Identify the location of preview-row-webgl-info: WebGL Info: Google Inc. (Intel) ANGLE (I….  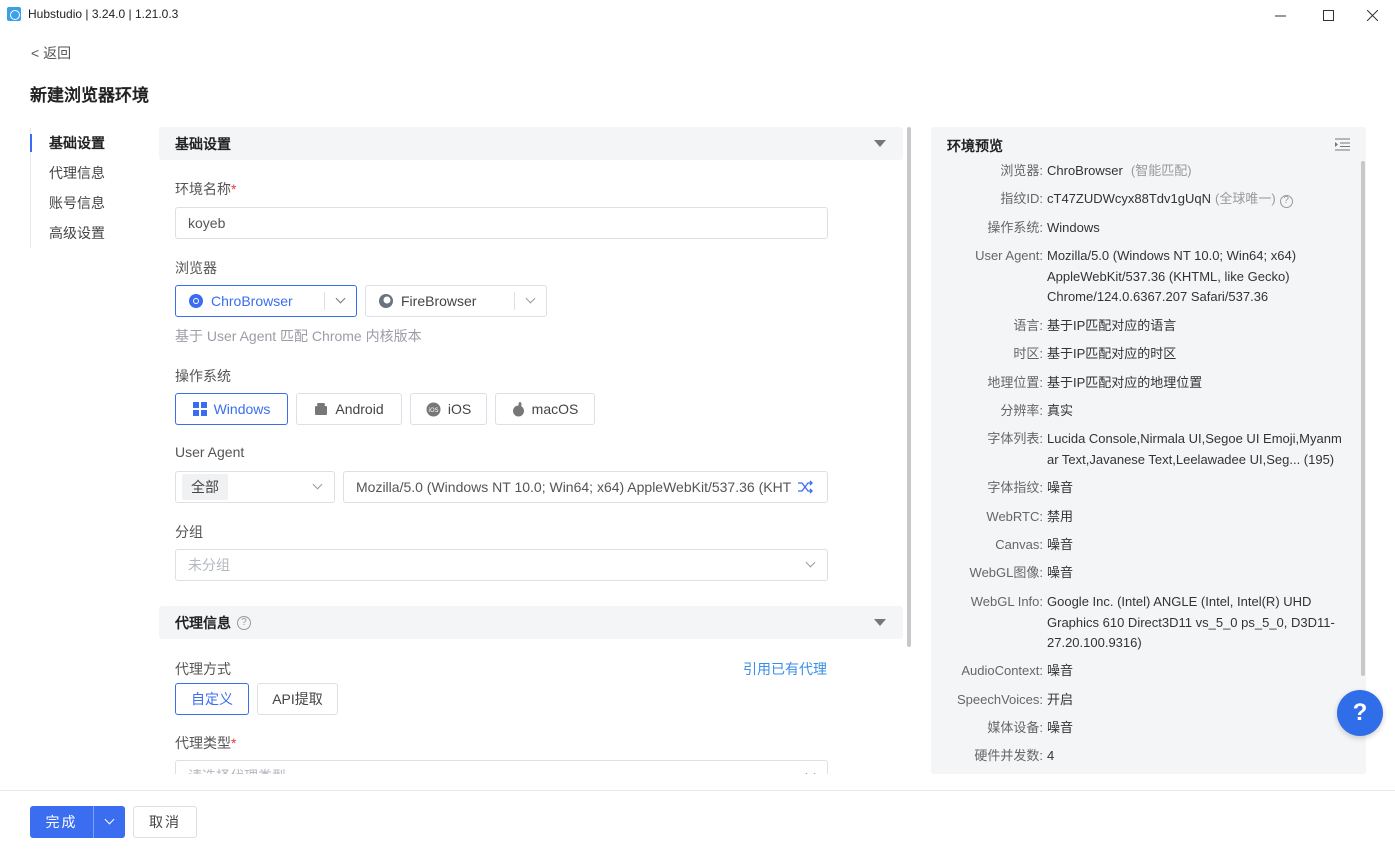
(1152, 622).